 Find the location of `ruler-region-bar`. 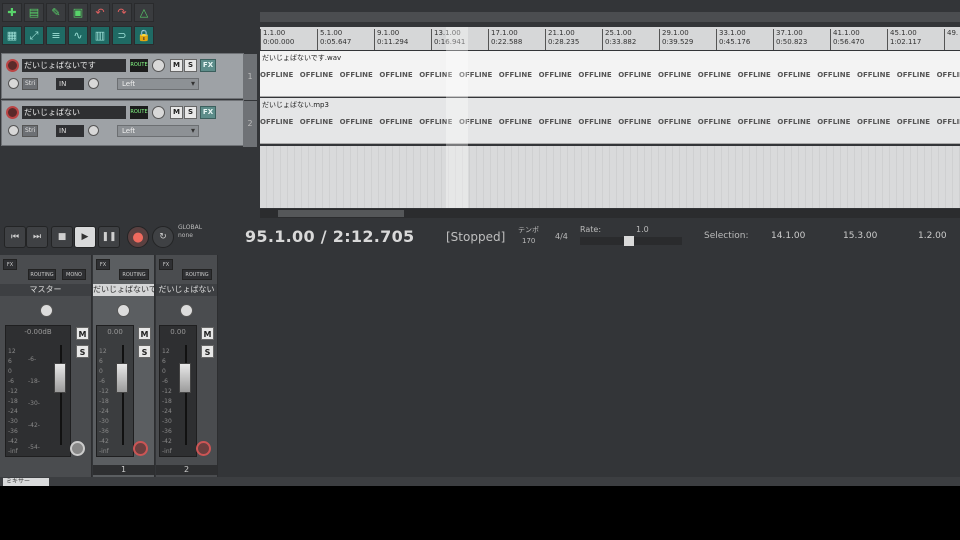

ruler-region-bar is located at coordinates (610, 17).